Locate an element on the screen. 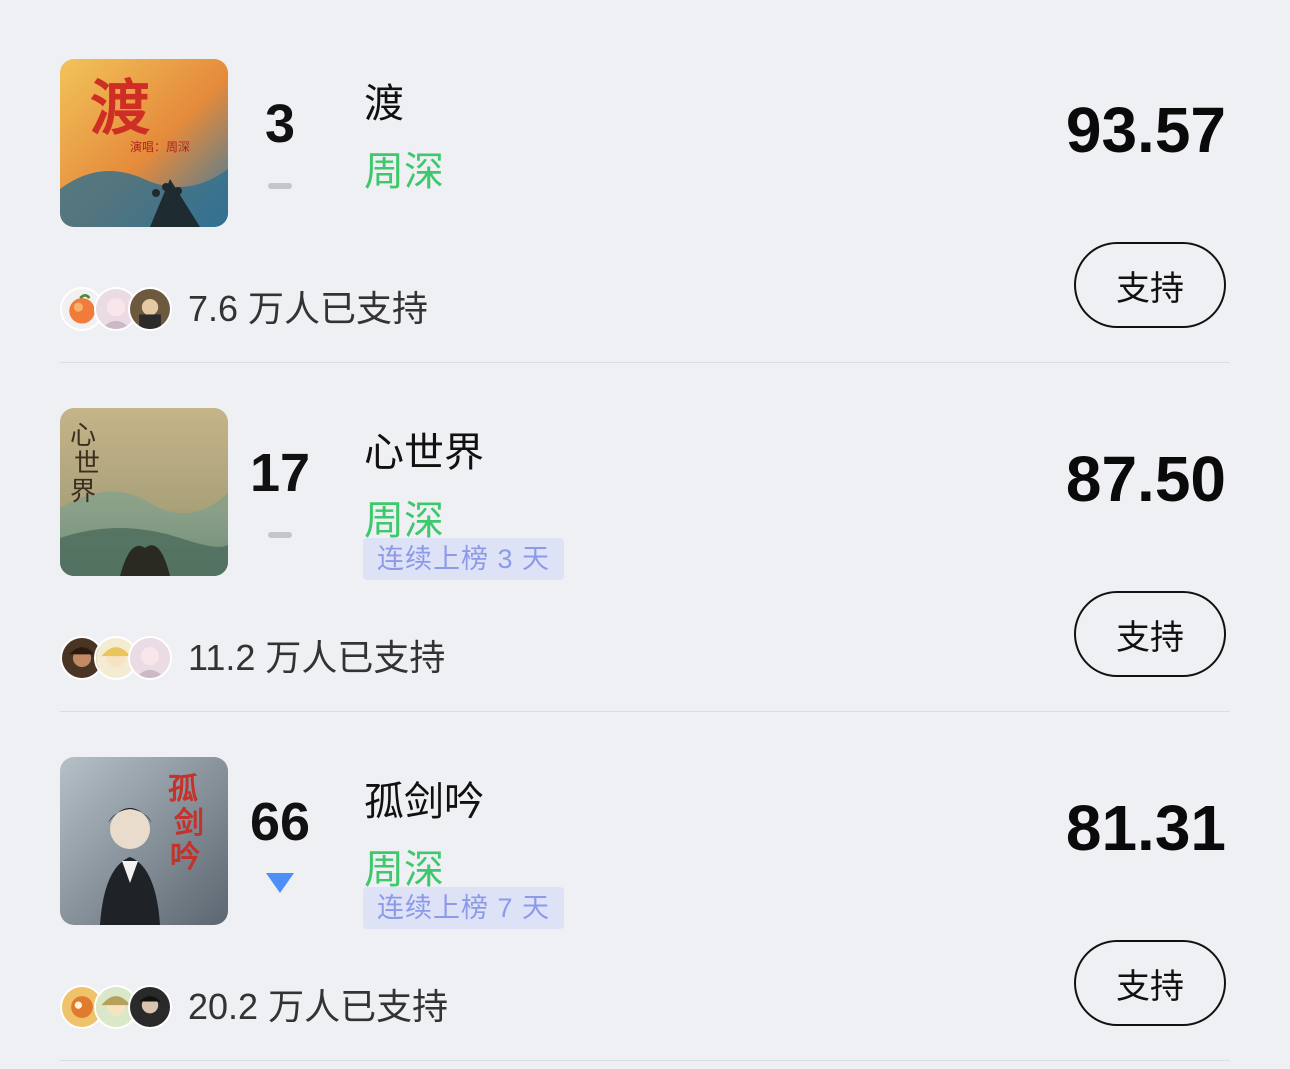 This screenshot has height=1069, width=1290. supporters-row: 11.2 万人已支持 is located at coordinates (252, 658).